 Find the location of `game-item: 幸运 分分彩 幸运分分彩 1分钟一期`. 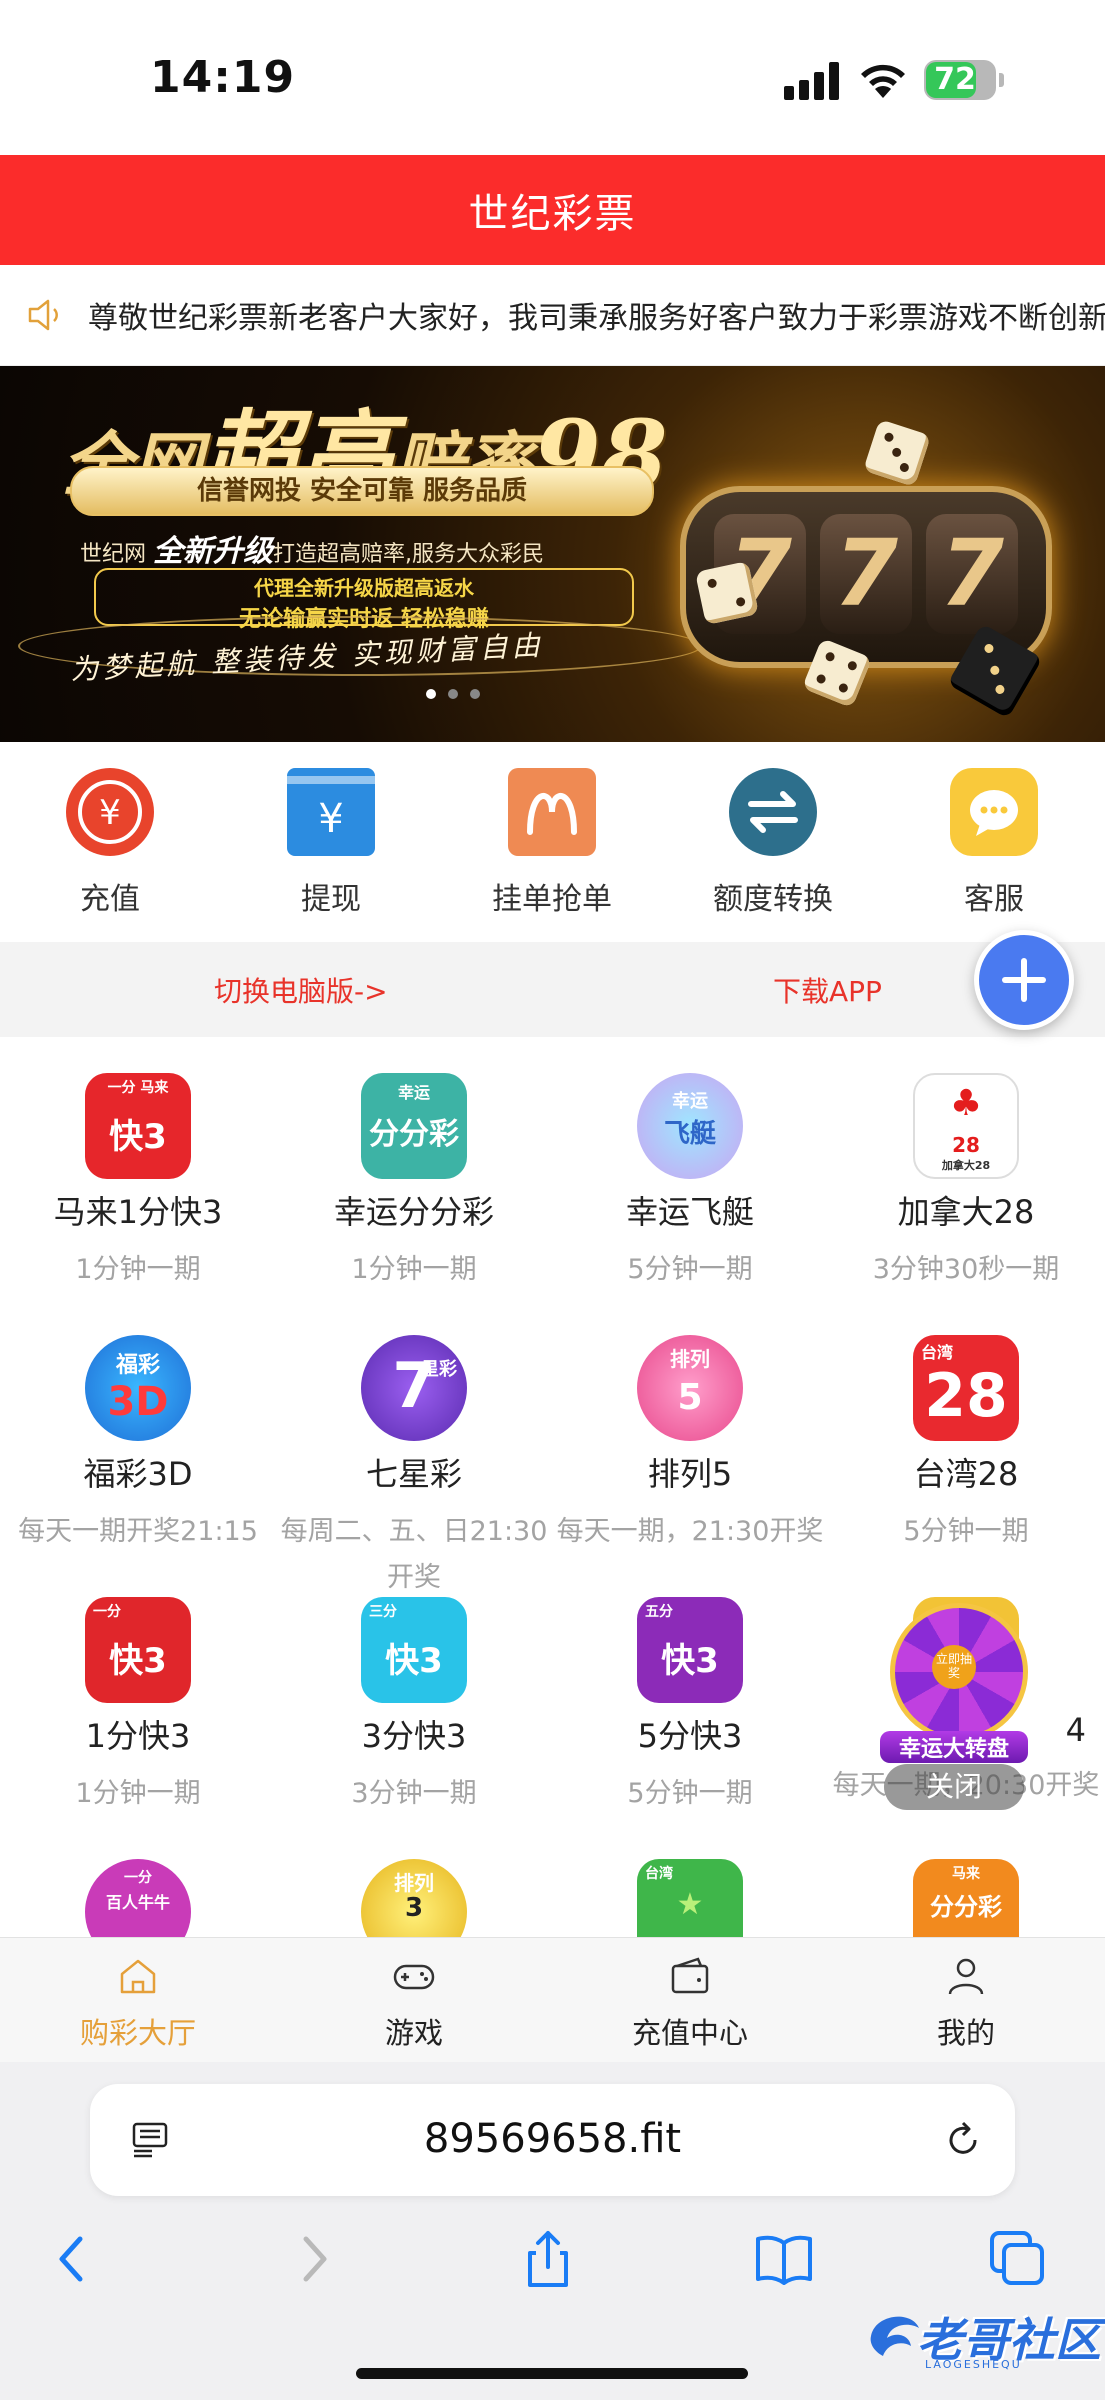

game-item: 幸运 分分彩 幸运分分彩 1分钟一期 is located at coordinates (414, 1183).